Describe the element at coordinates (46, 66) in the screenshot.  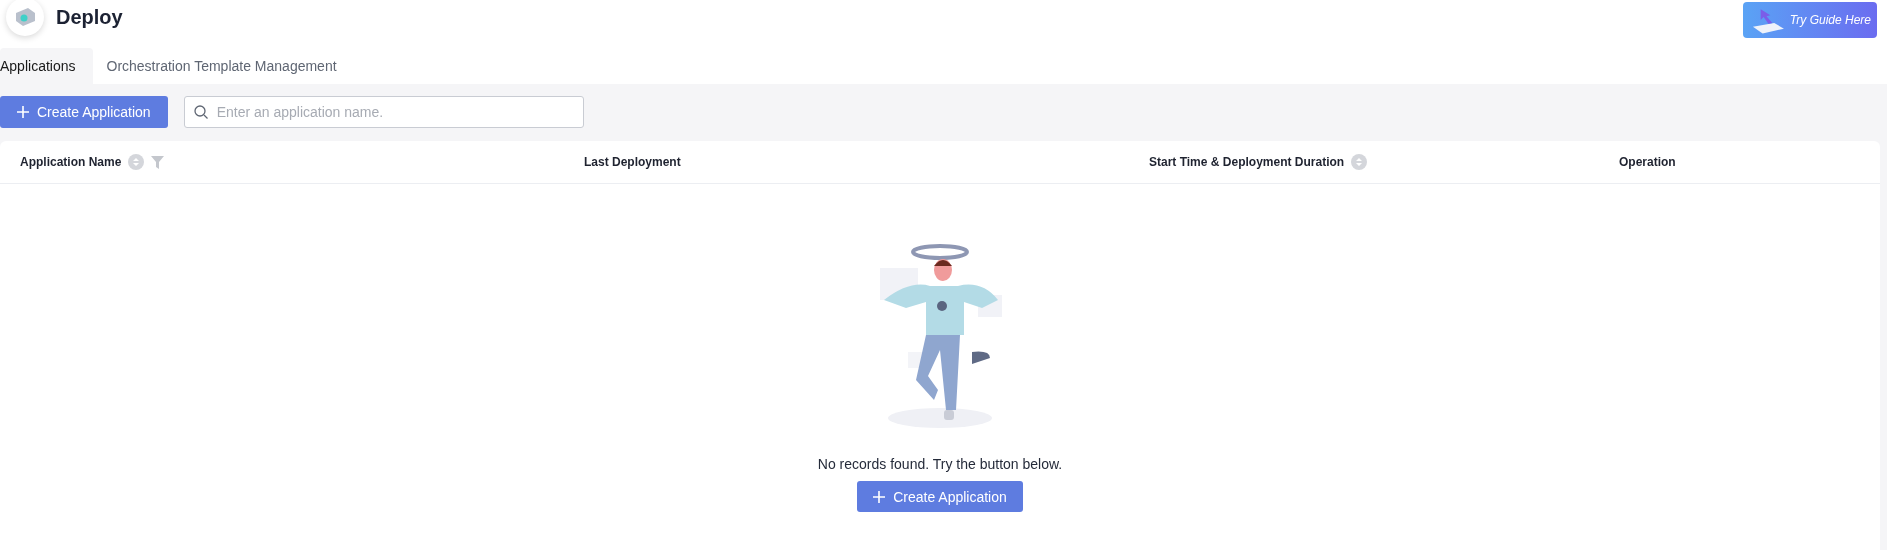
I see `tab: Applications` at that location.